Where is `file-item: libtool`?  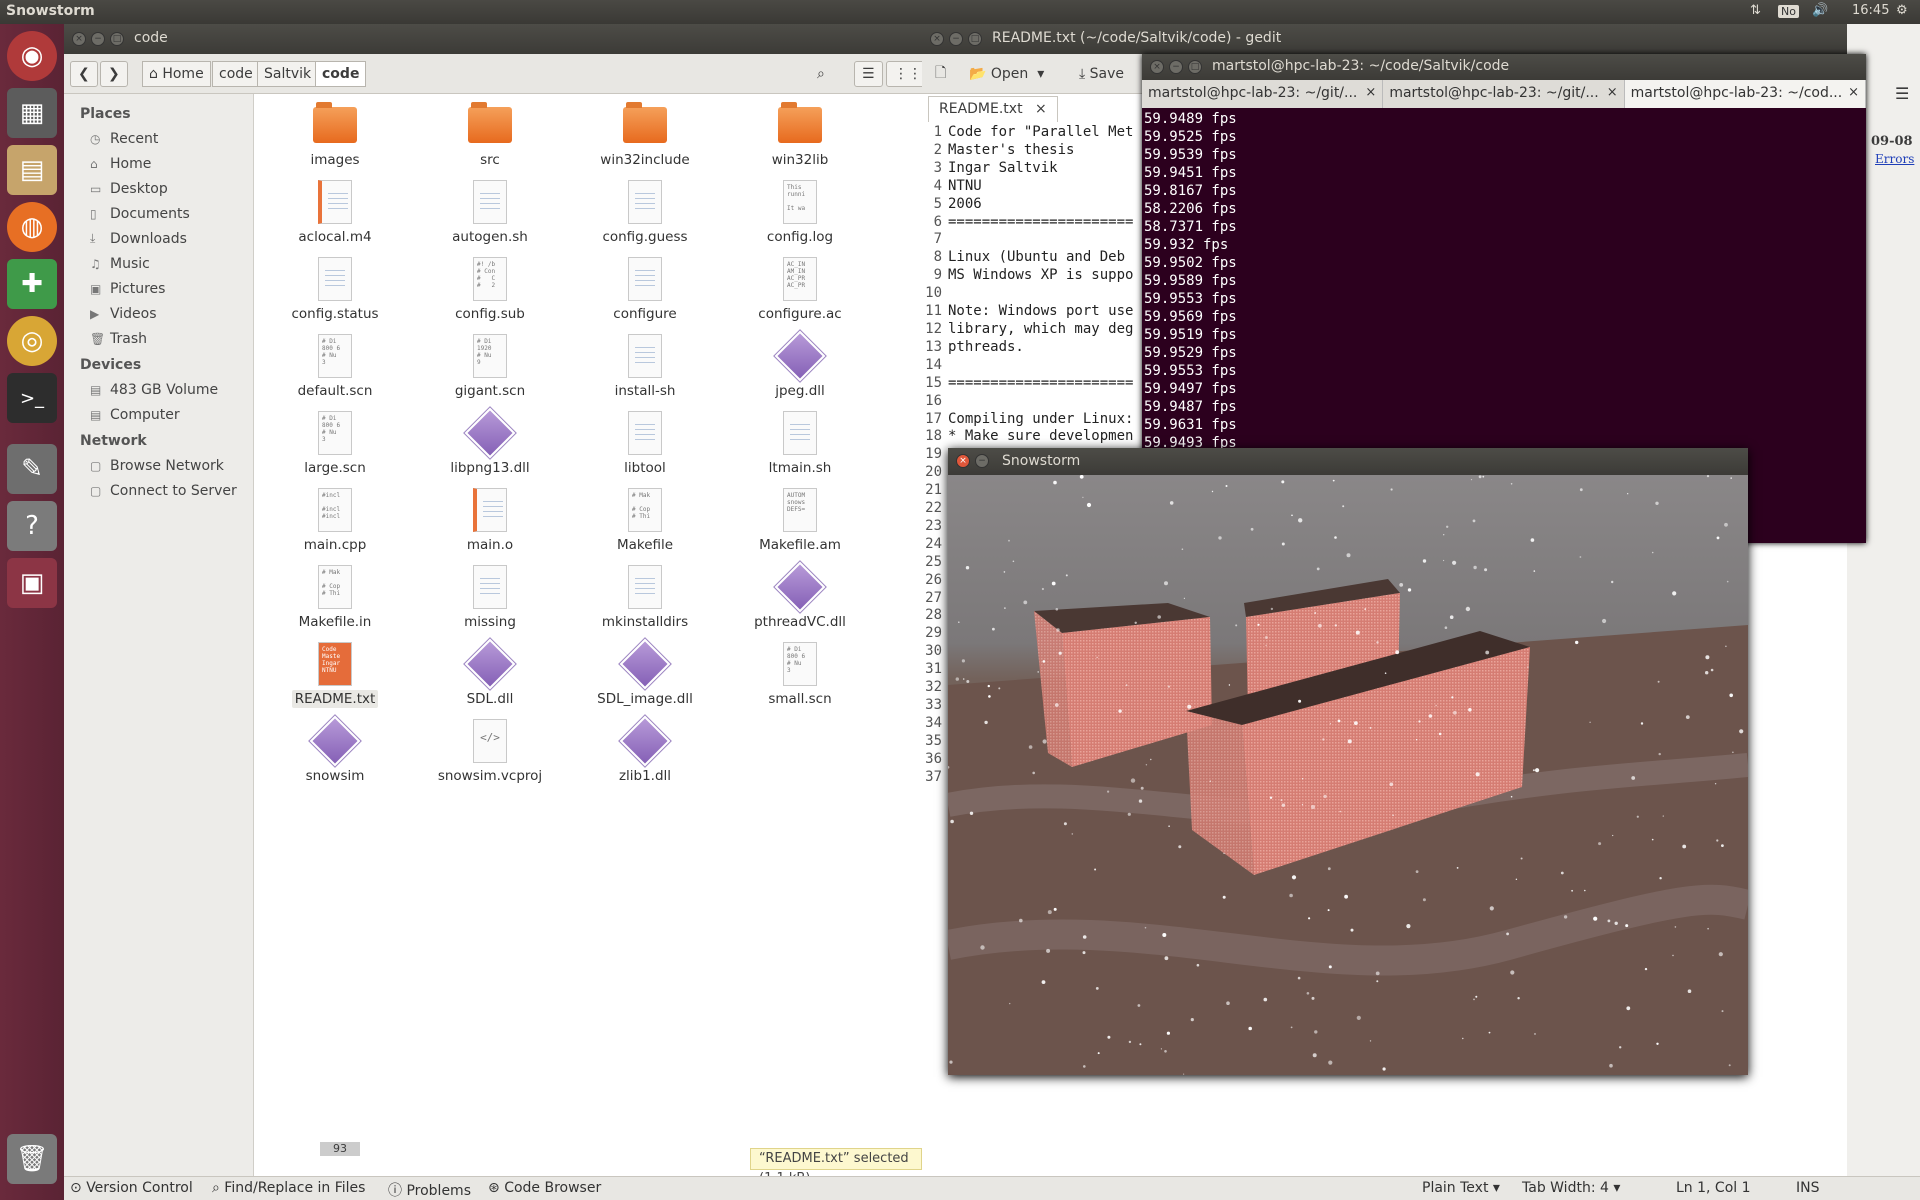
file-item: libtool is located at coordinates (645, 443).